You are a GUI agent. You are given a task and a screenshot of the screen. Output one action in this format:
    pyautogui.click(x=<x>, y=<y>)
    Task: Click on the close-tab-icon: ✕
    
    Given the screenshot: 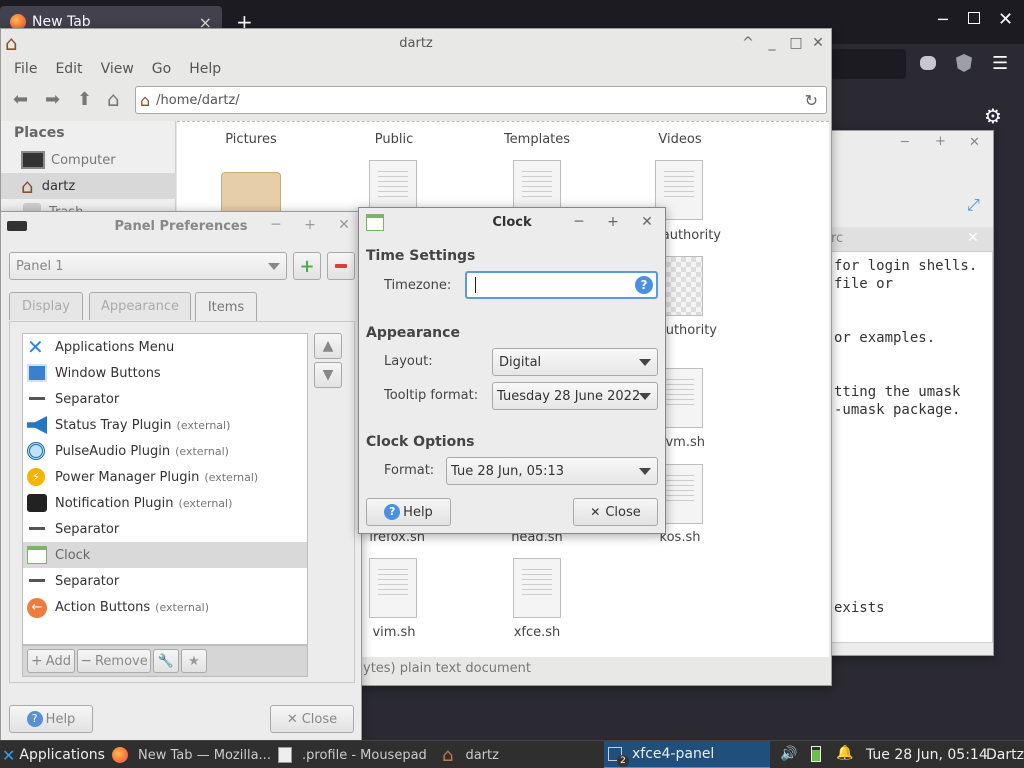 What is the action you would take?
    pyautogui.click(x=973, y=238)
    